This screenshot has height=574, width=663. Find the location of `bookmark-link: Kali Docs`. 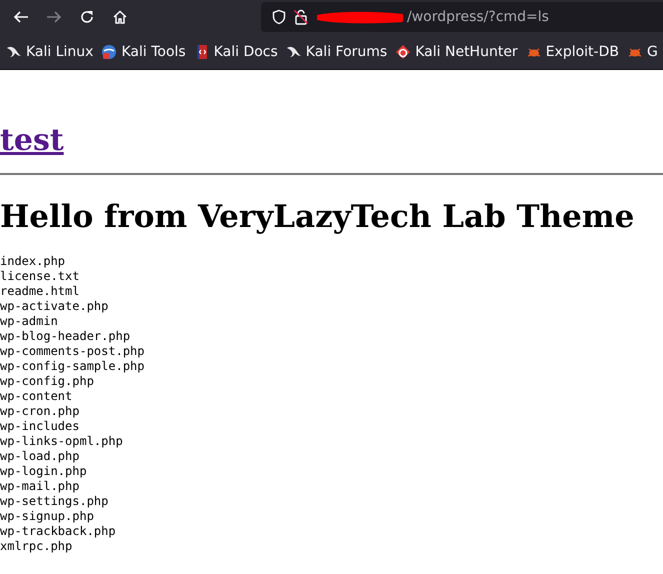

bookmark-link: Kali Docs is located at coordinates (236, 52).